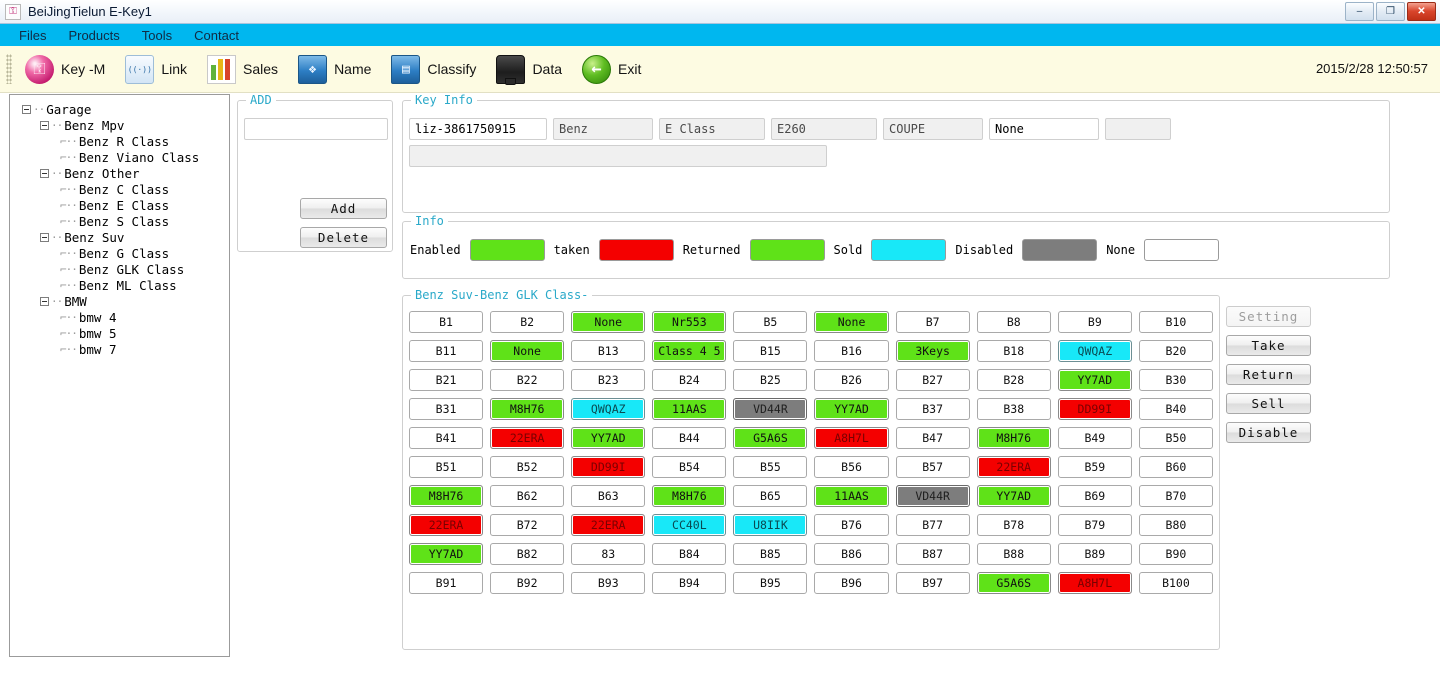 This screenshot has height=676, width=1440. Describe the element at coordinates (446, 380) in the screenshot. I see `key-cell: B21` at that location.